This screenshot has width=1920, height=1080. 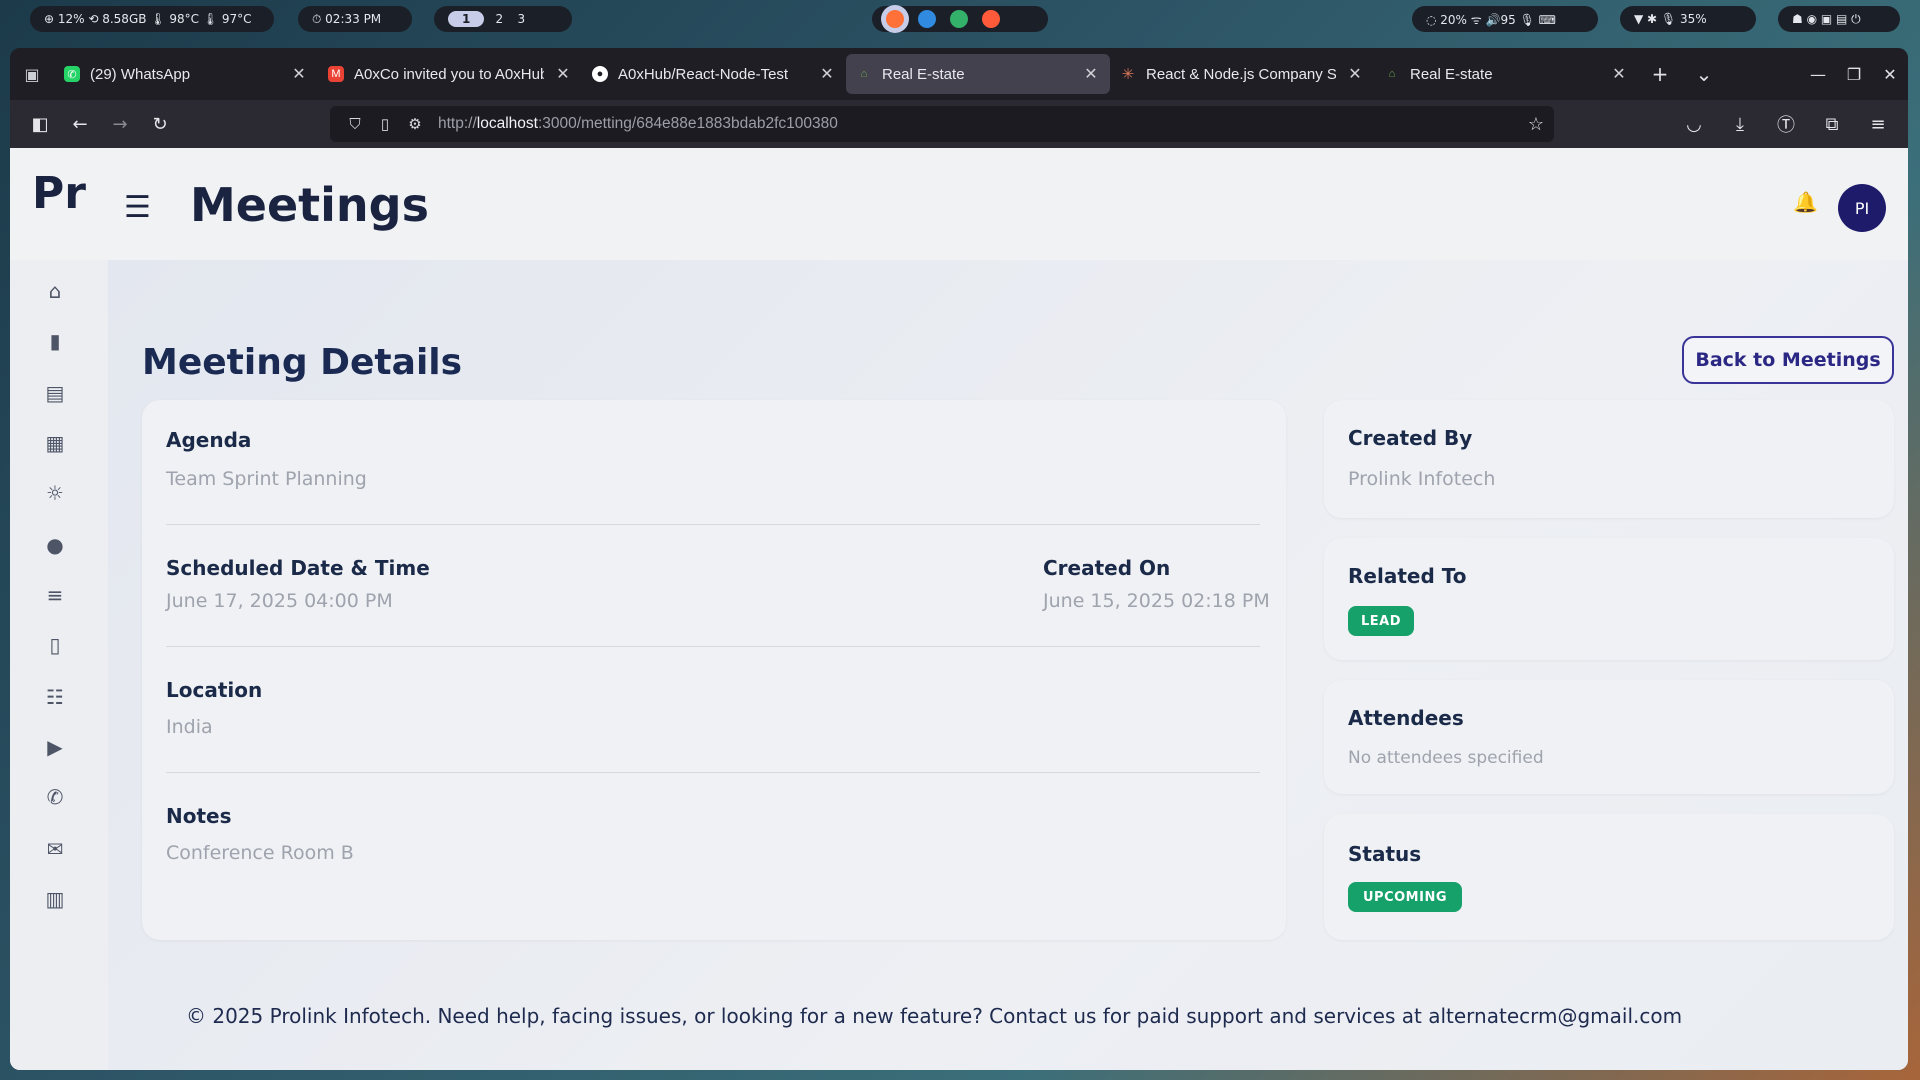 What do you see at coordinates (55, 645) in the screenshot?
I see `document-icon: ▯` at bounding box center [55, 645].